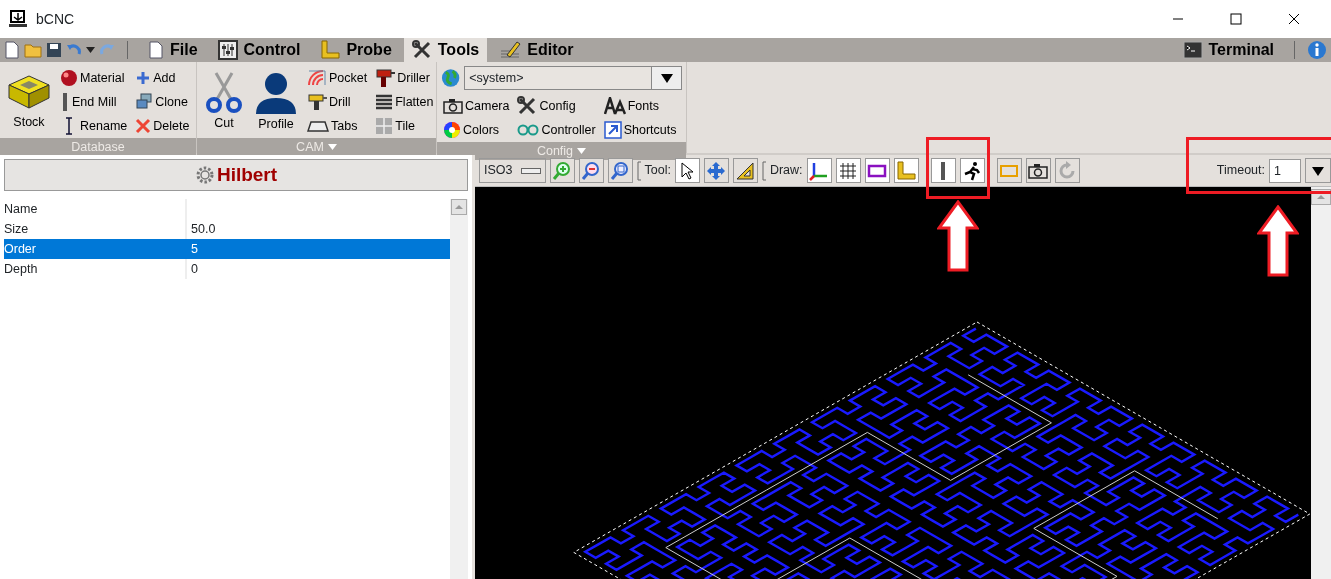  I want to click on ribbon-button: Camera, so click(476, 106).